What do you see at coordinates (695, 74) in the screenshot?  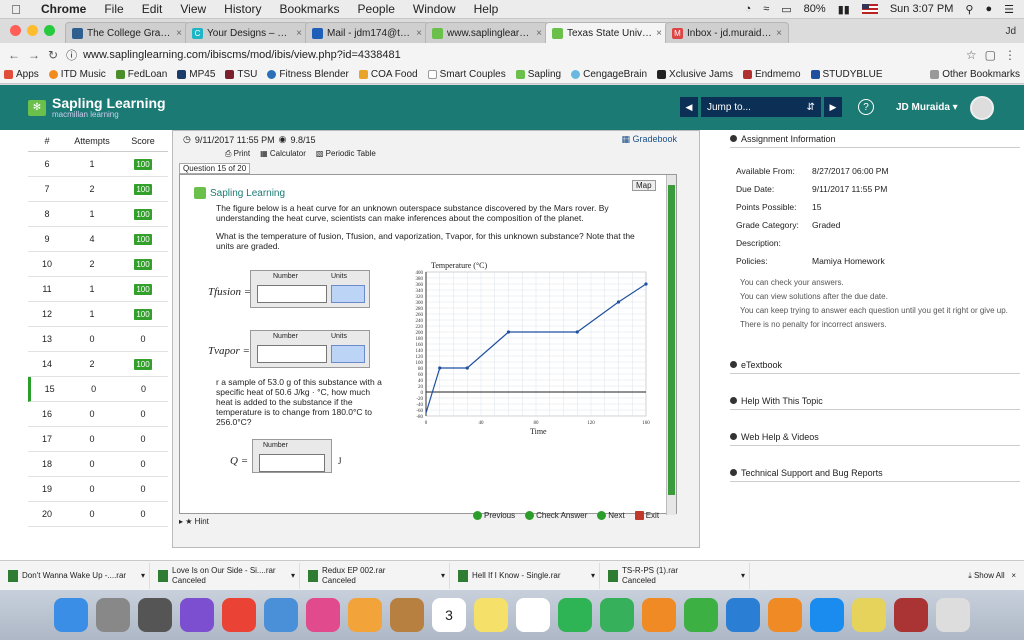 I see `bookmark-xclusive-jams: Xclusive Jams` at bounding box center [695, 74].